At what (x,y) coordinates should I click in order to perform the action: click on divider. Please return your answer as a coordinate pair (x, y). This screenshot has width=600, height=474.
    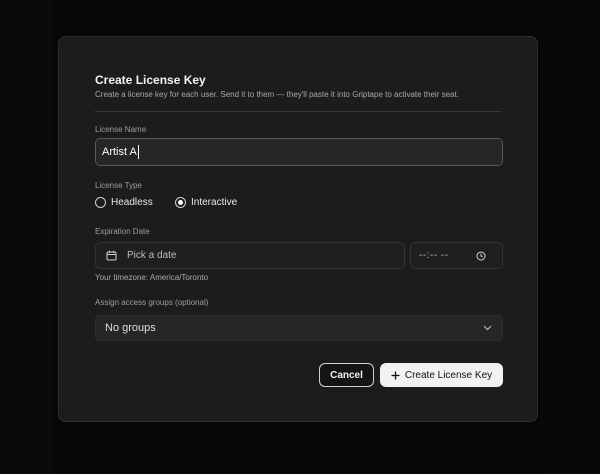
    Looking at the image, I should click on (298, 111).